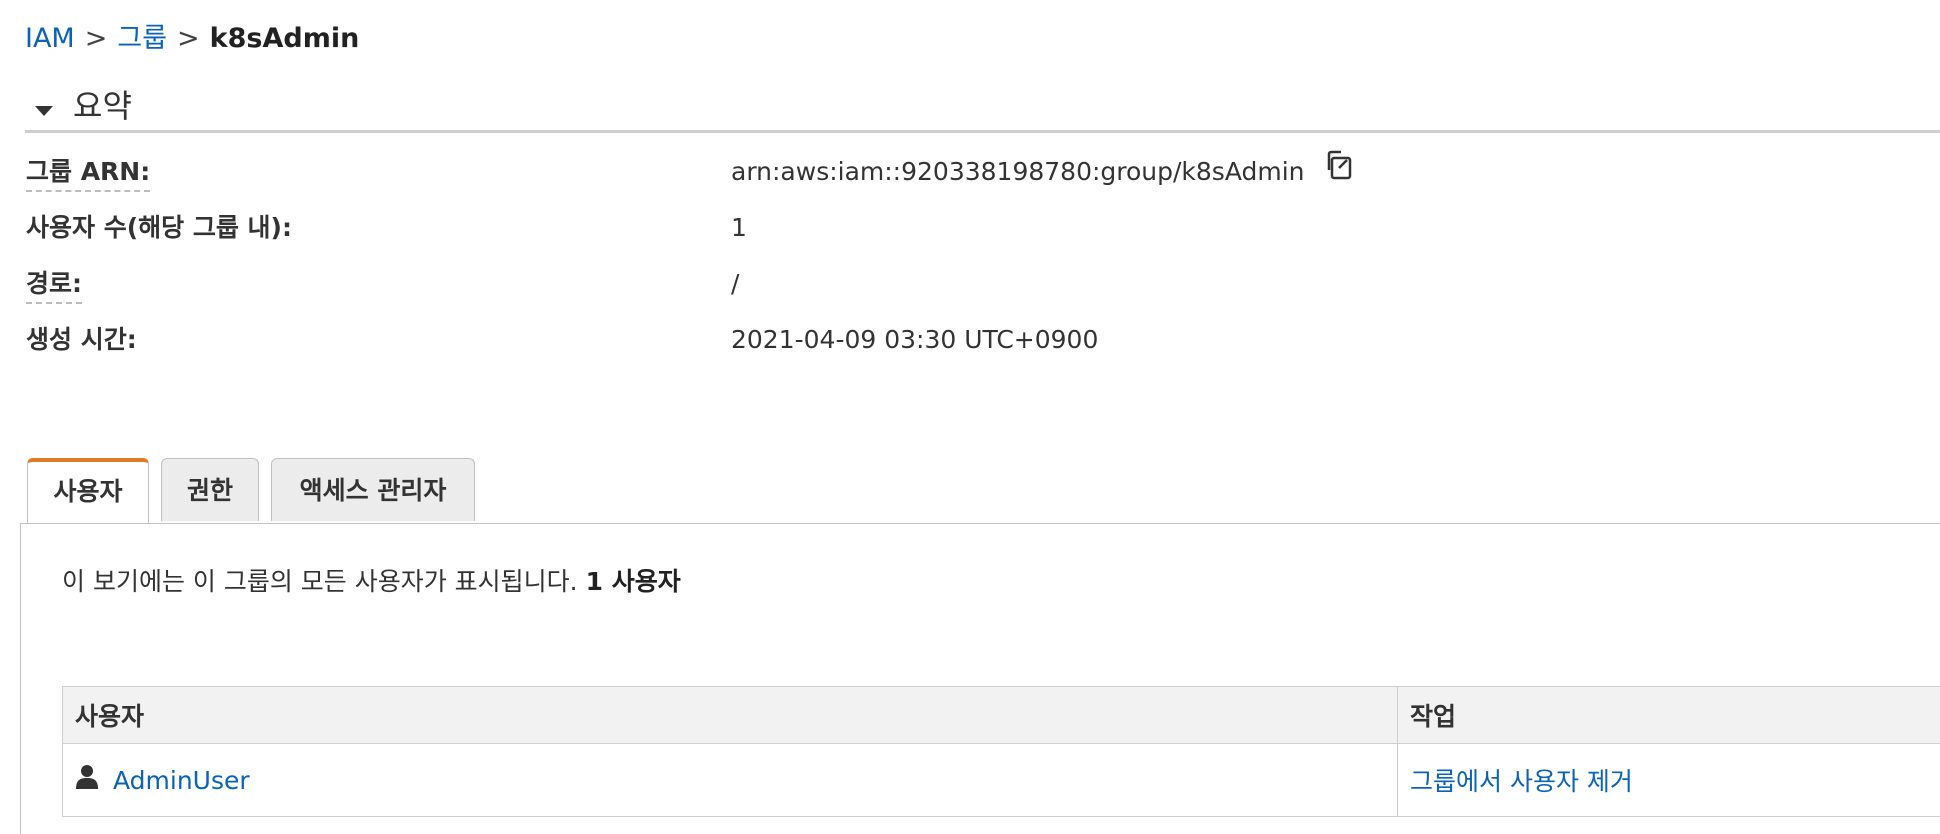  I want to click on arn-value: arn:aws:iam::920338198780:group/k8sAdmin, so click(1044, 173).